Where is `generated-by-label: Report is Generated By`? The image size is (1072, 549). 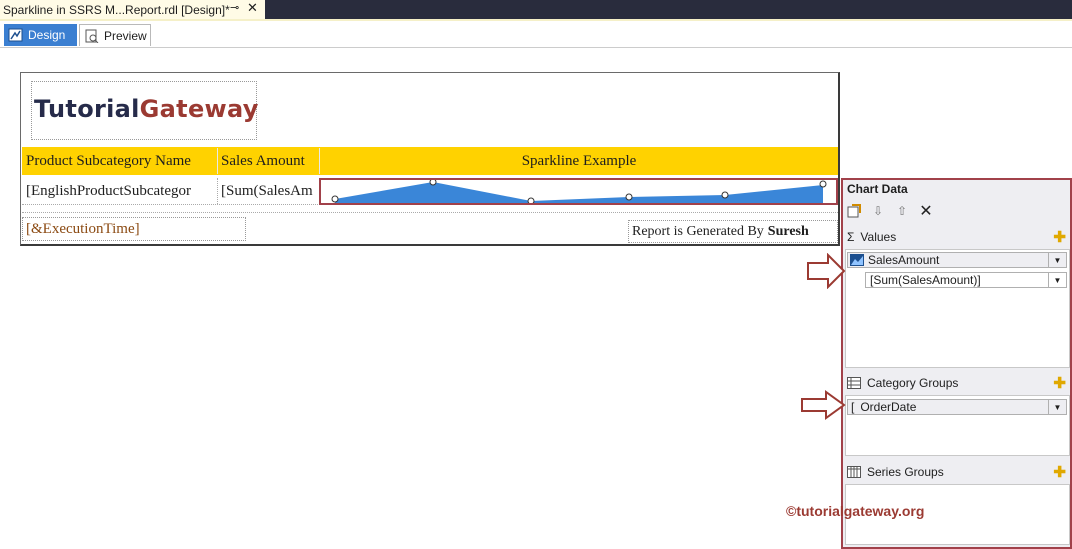
generated-by-label: Report is Generated By is located at coordinates (698, 231).